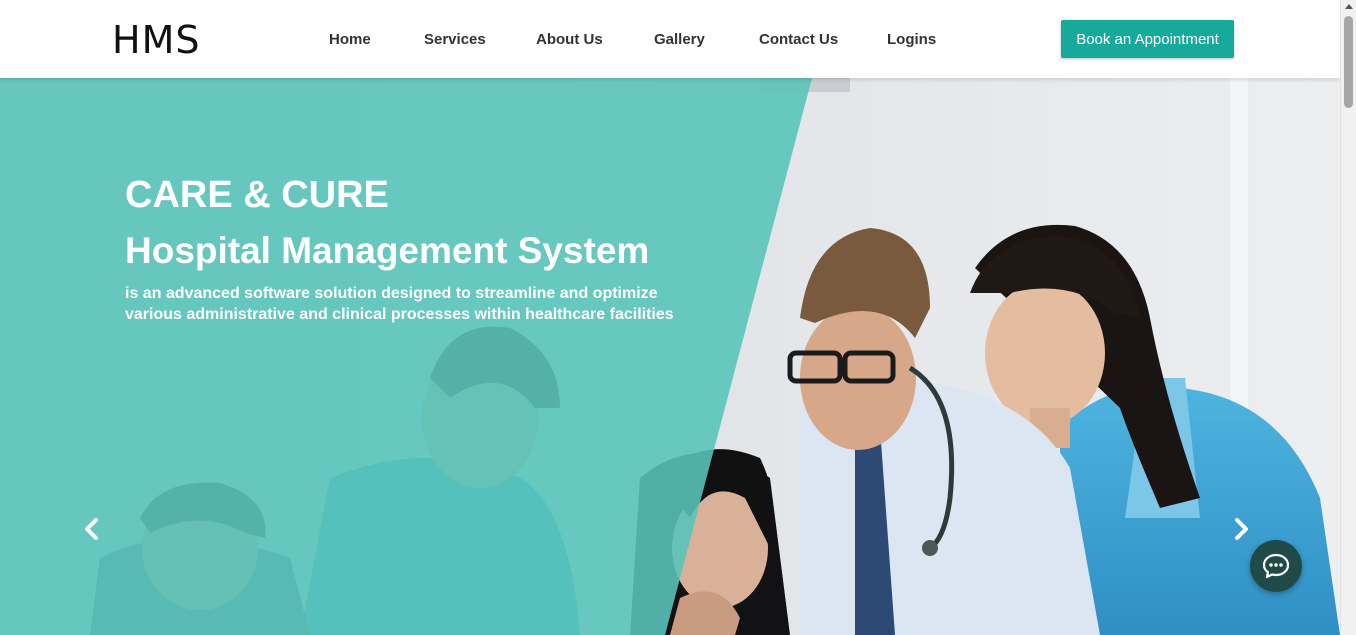  Describe the element at coordinates (569, 40) in the screenshot. I see `nav-about-us: About Us` at that location.